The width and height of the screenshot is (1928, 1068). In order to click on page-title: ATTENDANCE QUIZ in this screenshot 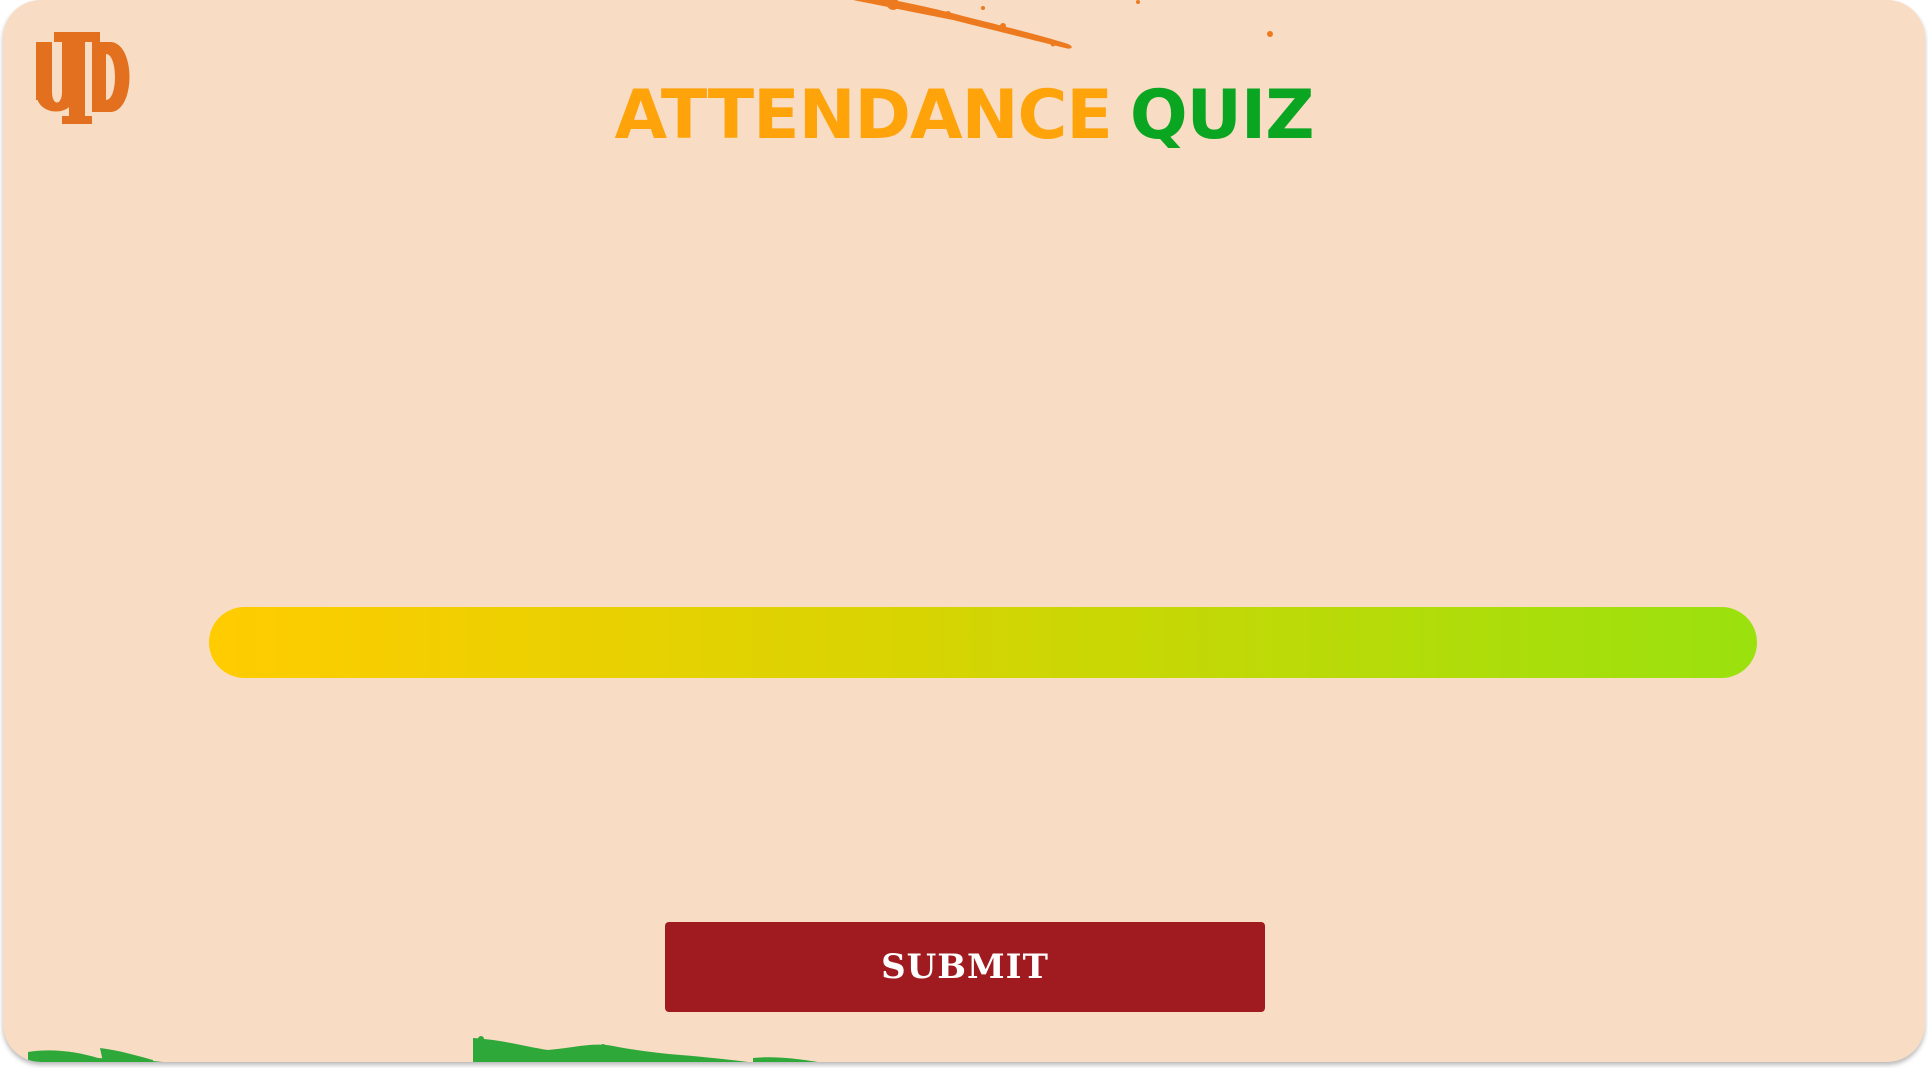, I will do `click(964, 116)`.